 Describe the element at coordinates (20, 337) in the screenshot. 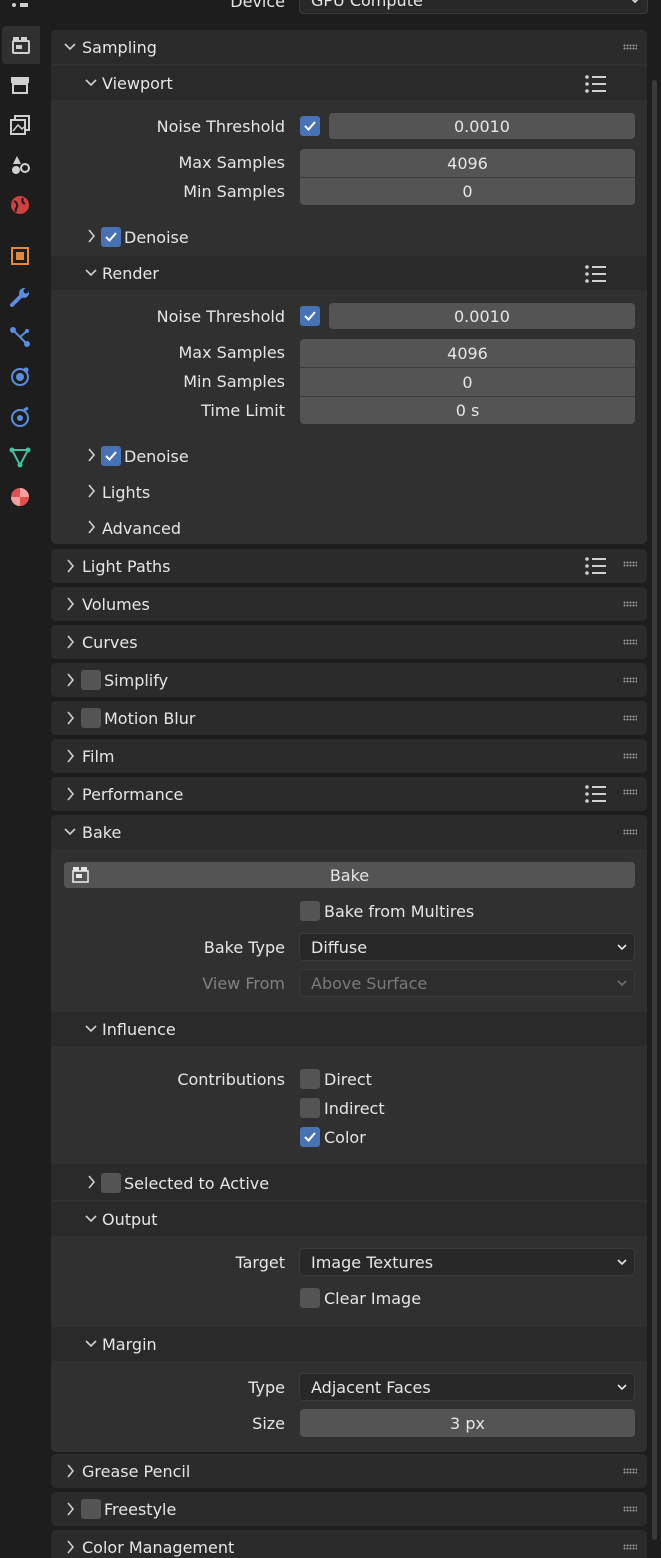

I see `particles-icon` at that location.